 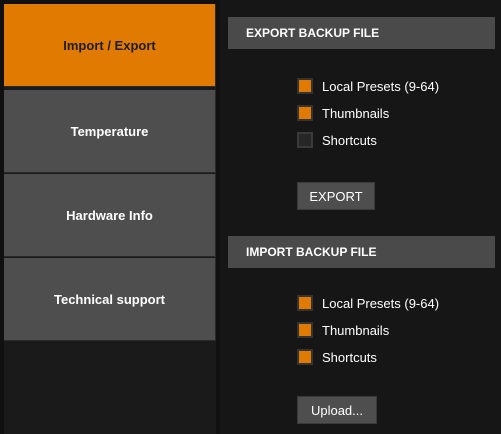 I want to click on sidebar-item-technical-support: Technical support, so click(x=110, y=299).